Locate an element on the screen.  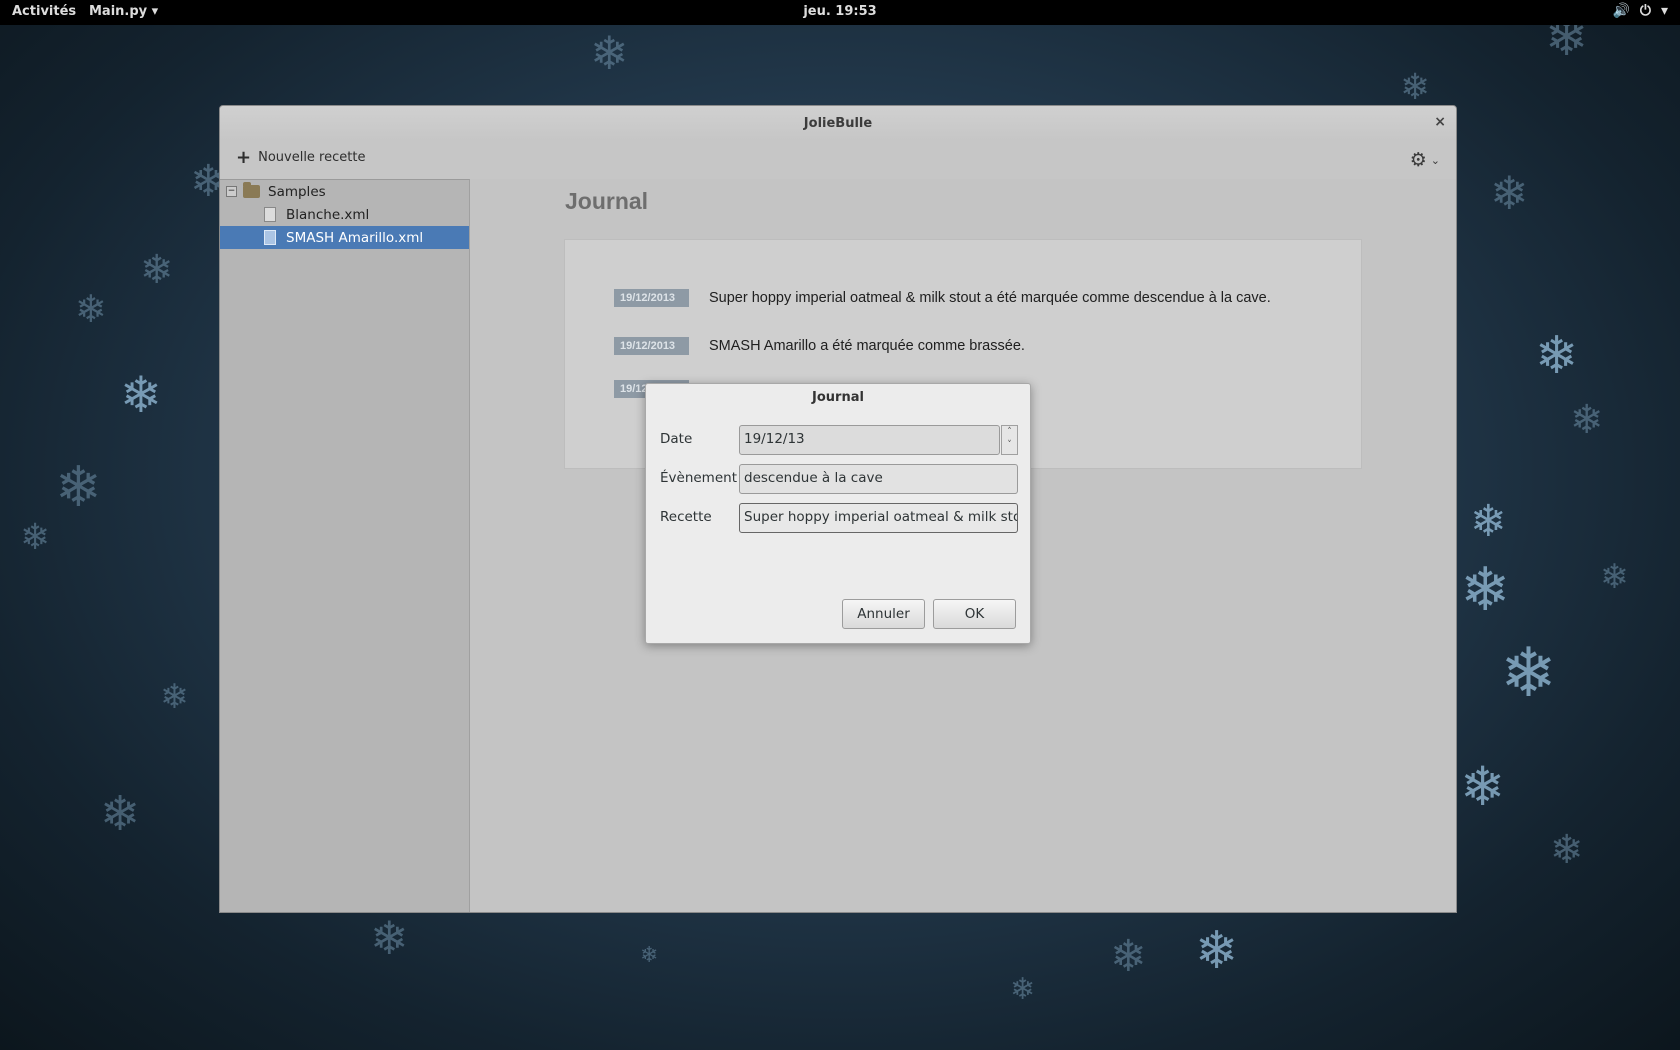
system-status-area: 🔊 ⏻ ▾ is located at coordinates (1640, 11).